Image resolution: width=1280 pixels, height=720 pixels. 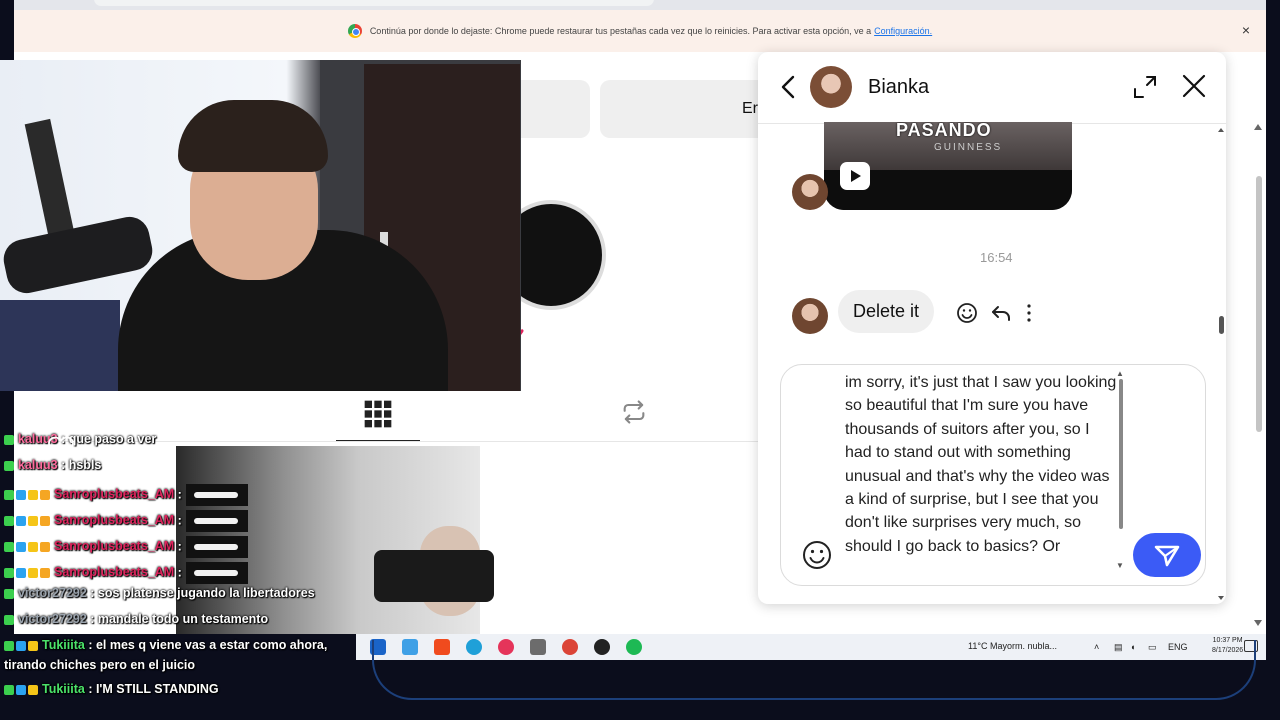 I want to click on play-icon, so click(x=855, y=176).